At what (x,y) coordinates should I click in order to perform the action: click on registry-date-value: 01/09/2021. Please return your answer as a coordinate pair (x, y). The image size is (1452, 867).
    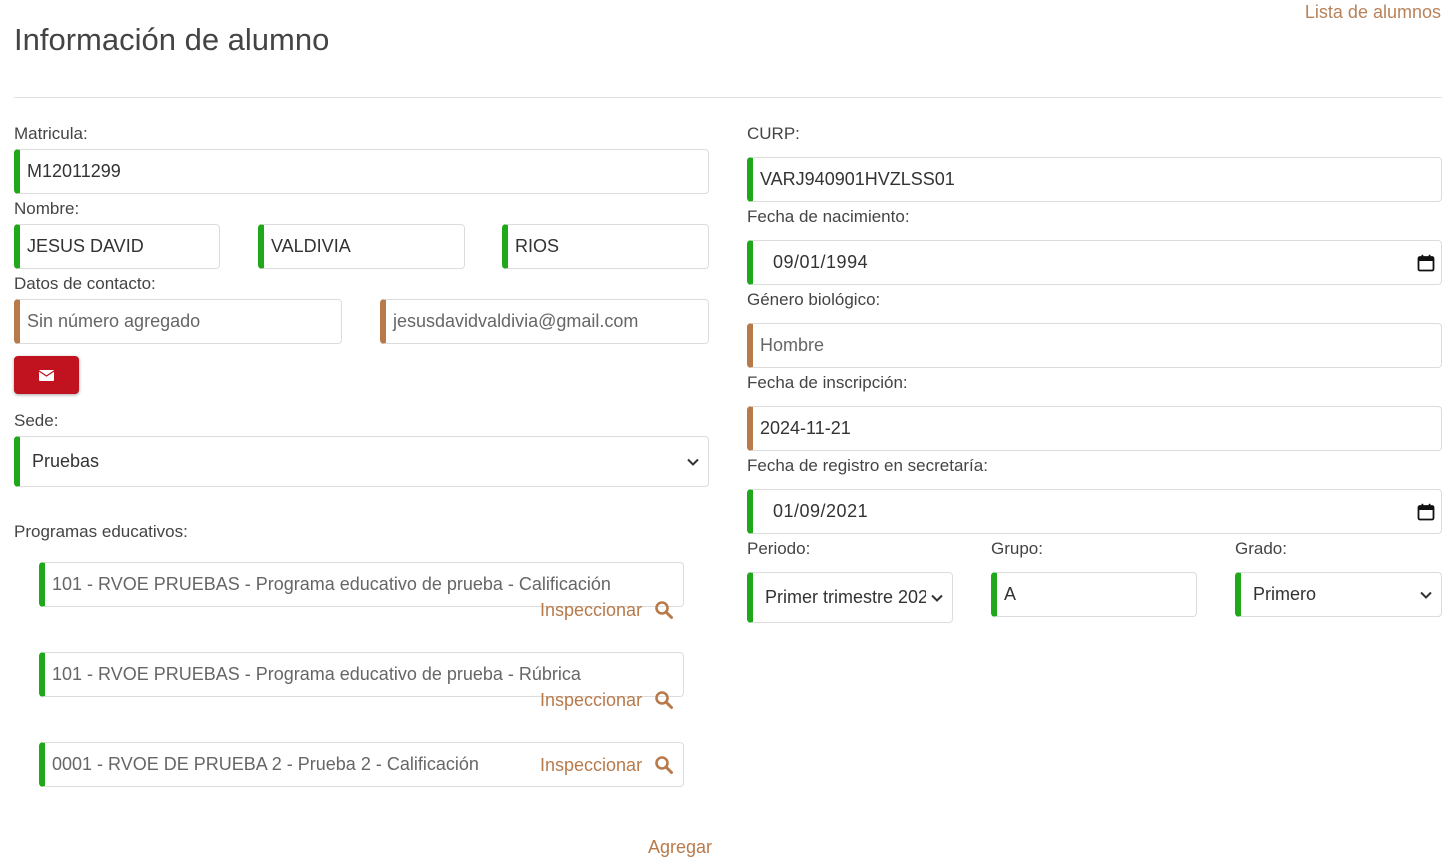
    Looking at the image, I should click on (821, 511).